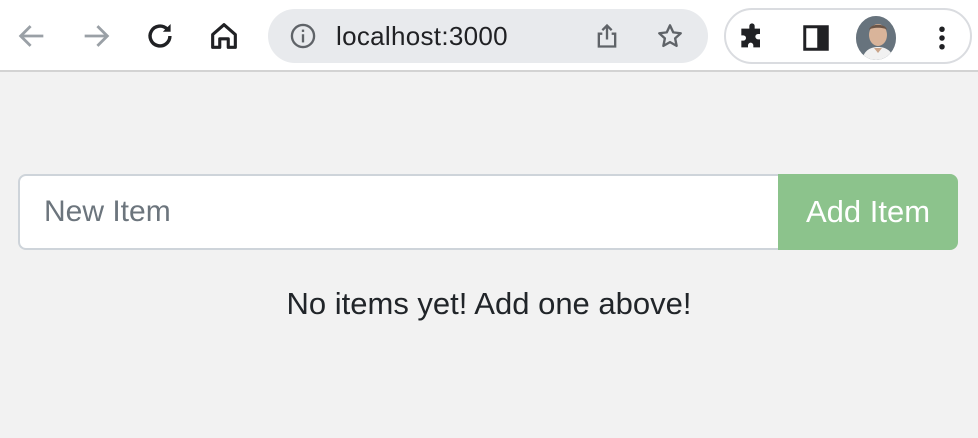  I want to click on share-button, so click(607, 36).